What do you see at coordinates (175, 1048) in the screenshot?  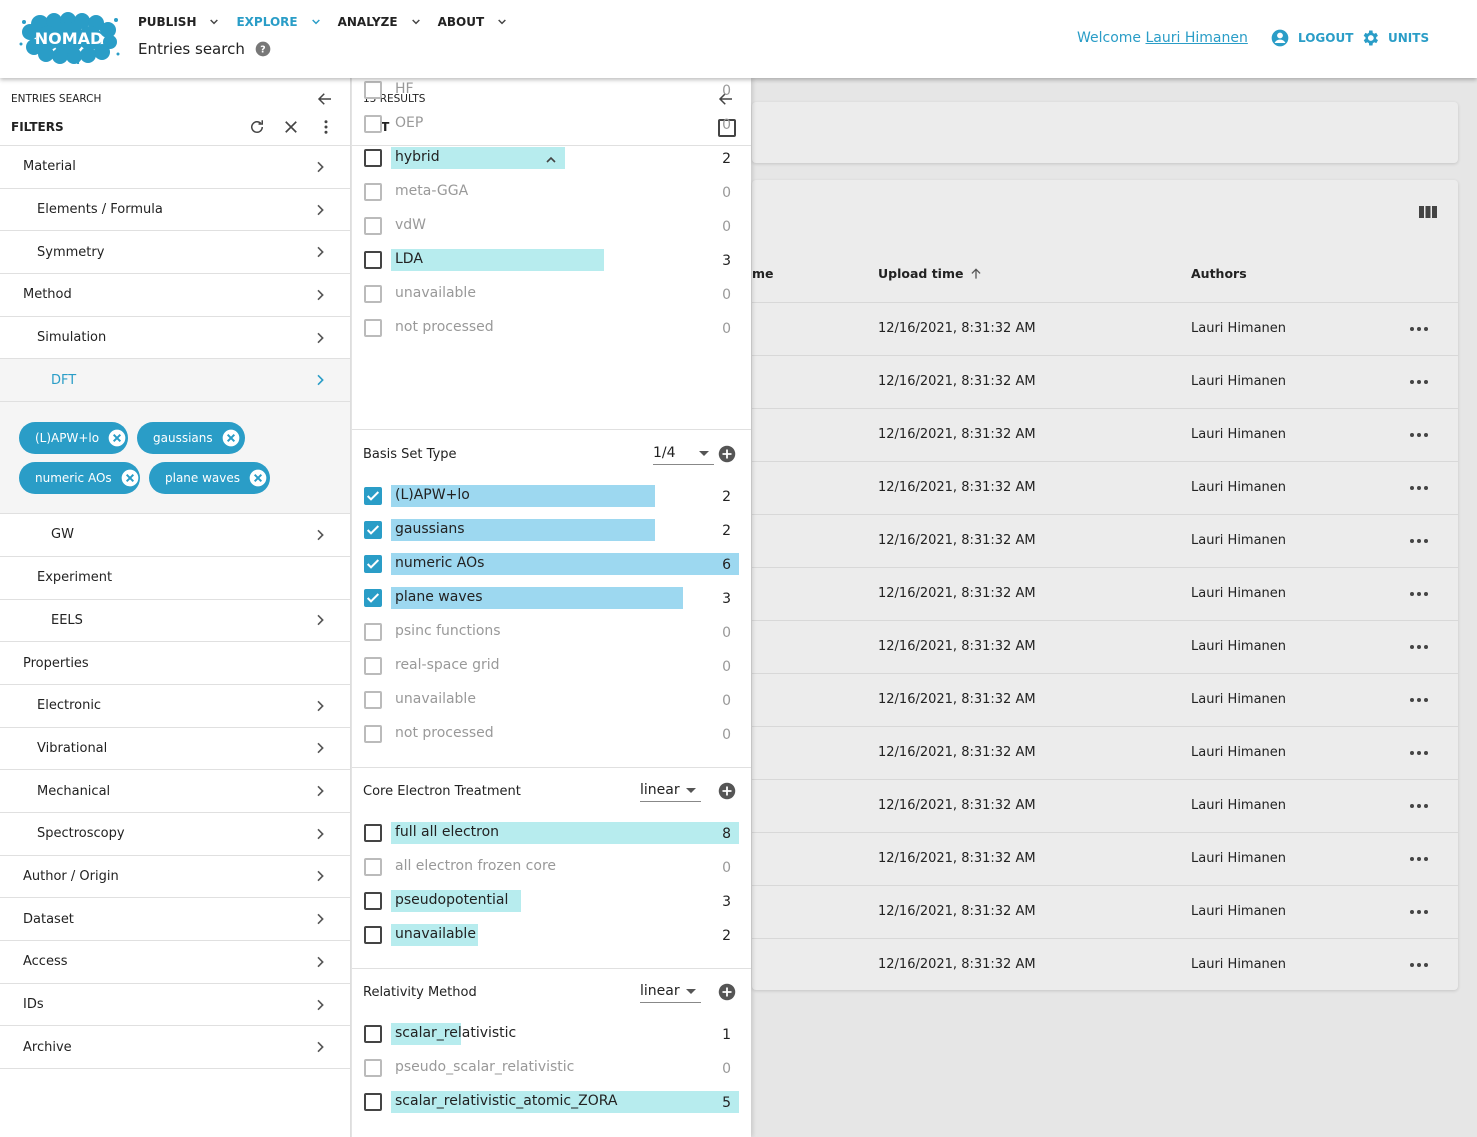 I see `filter-item-archive: Archive` at bounding box center [175, 1048].